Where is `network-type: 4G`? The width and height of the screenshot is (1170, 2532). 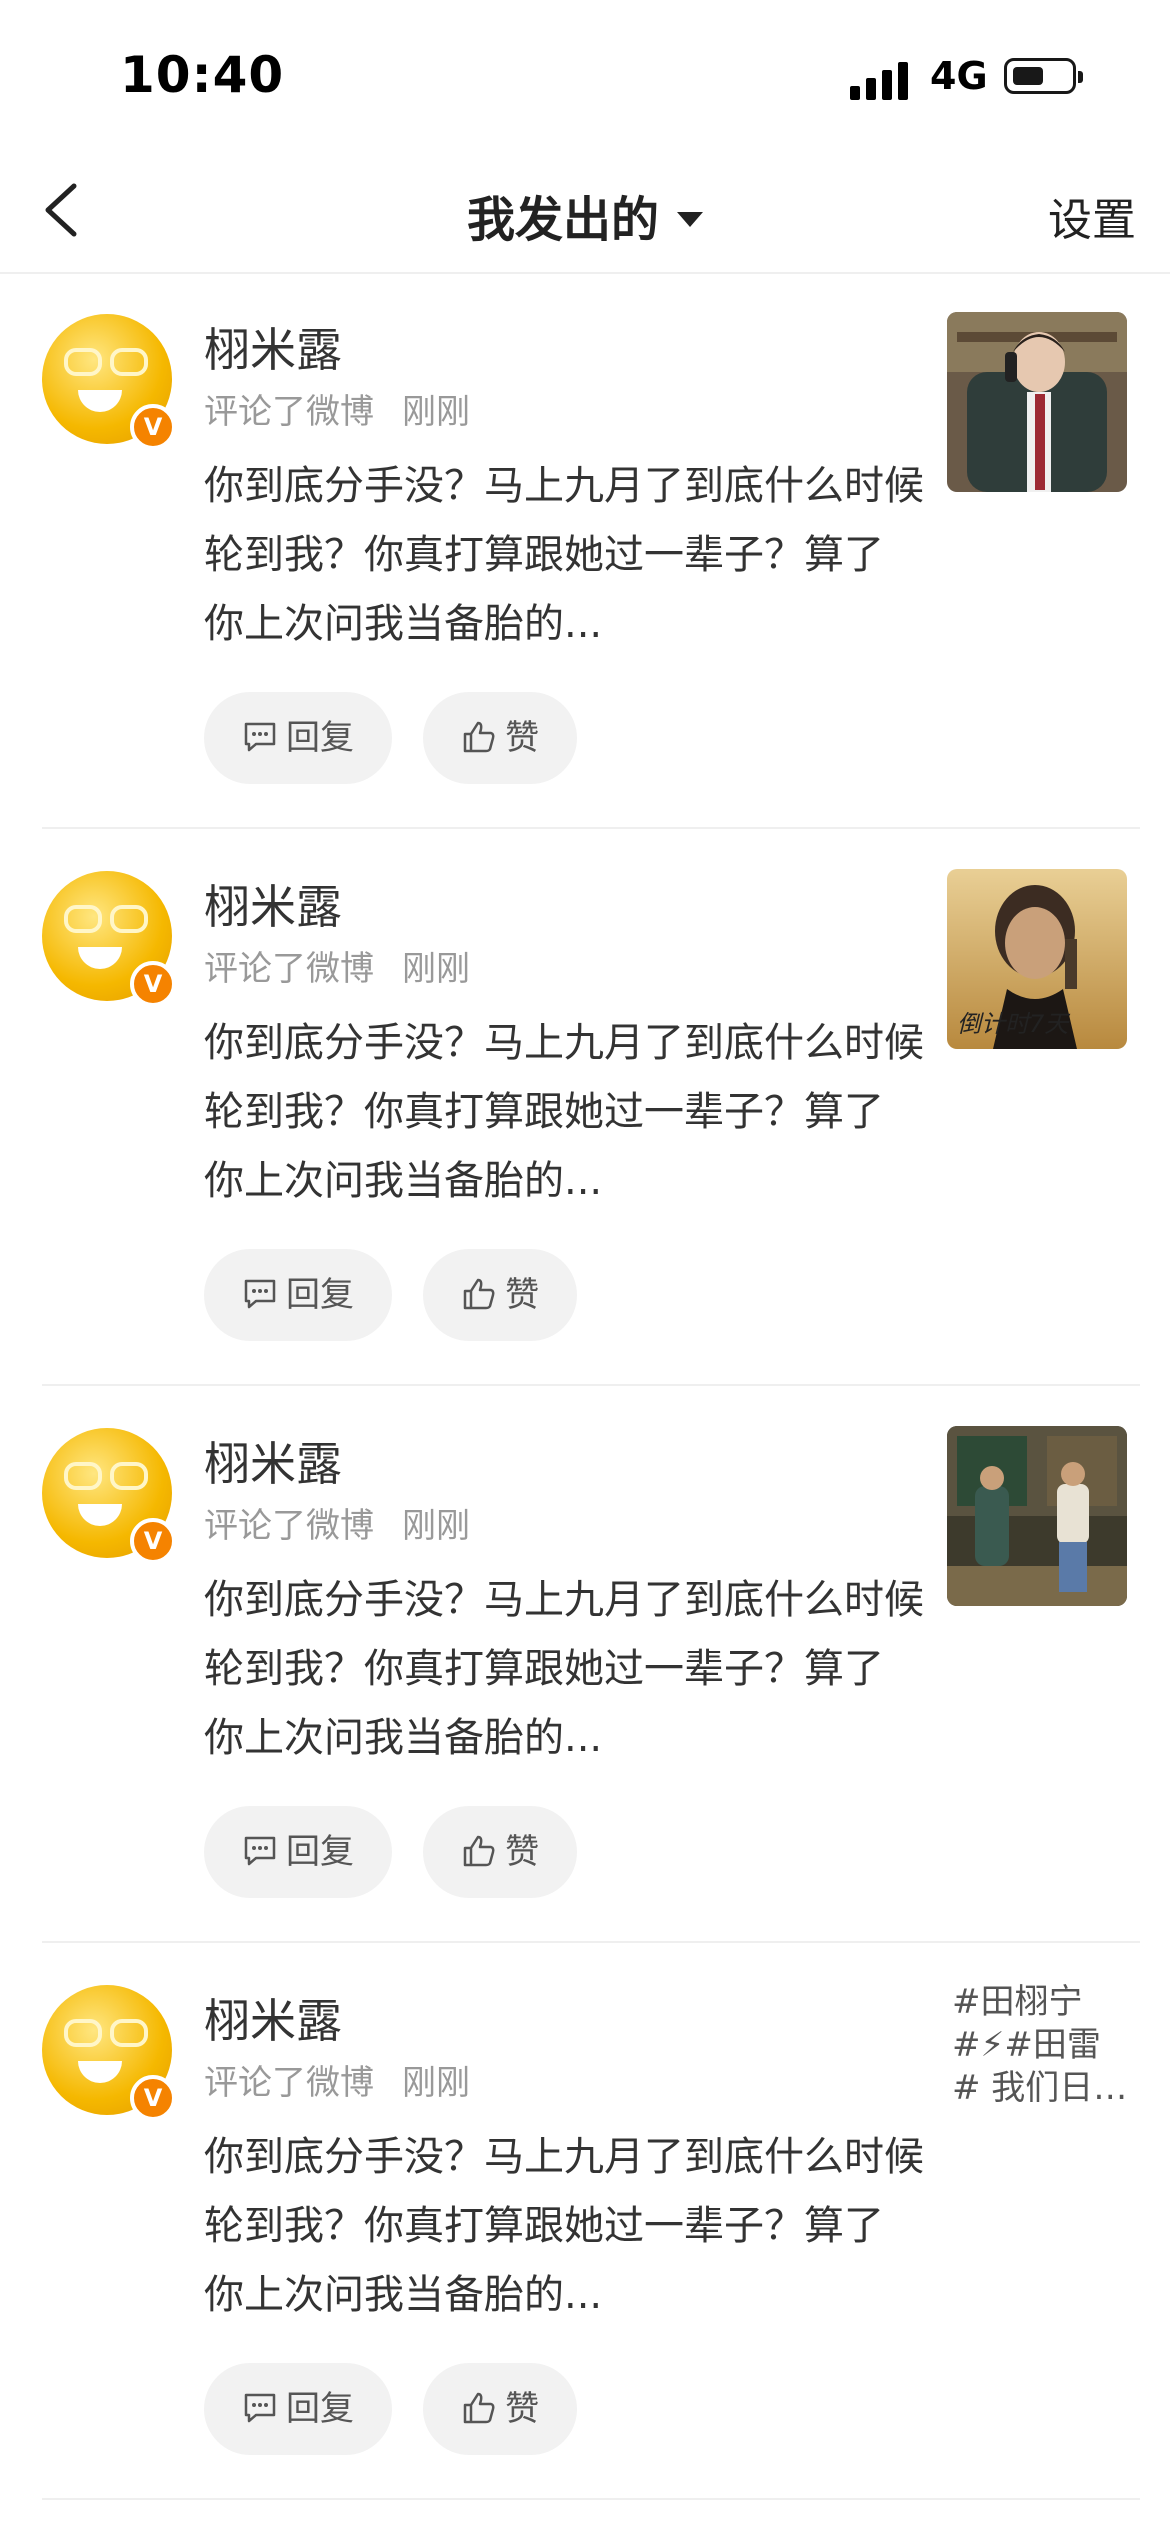
network-type: 4G is located at coordinates (959, 76).